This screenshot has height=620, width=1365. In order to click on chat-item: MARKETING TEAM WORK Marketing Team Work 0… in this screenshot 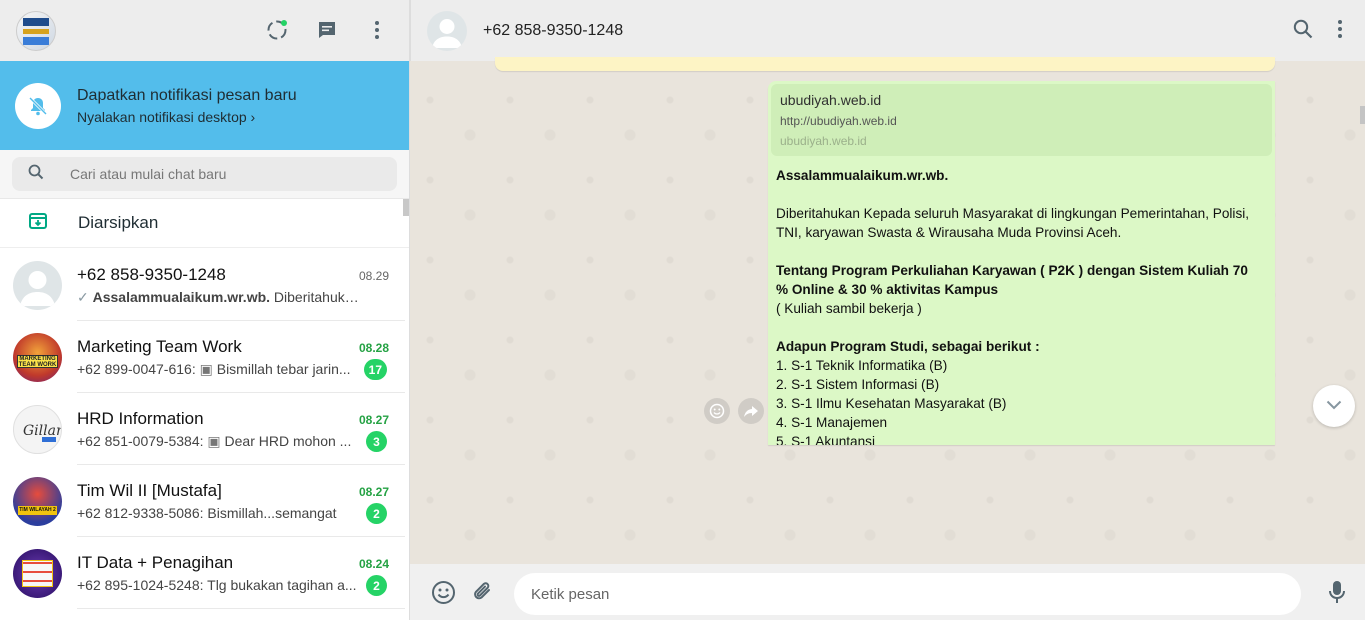, I will do `click(202, 357)`.